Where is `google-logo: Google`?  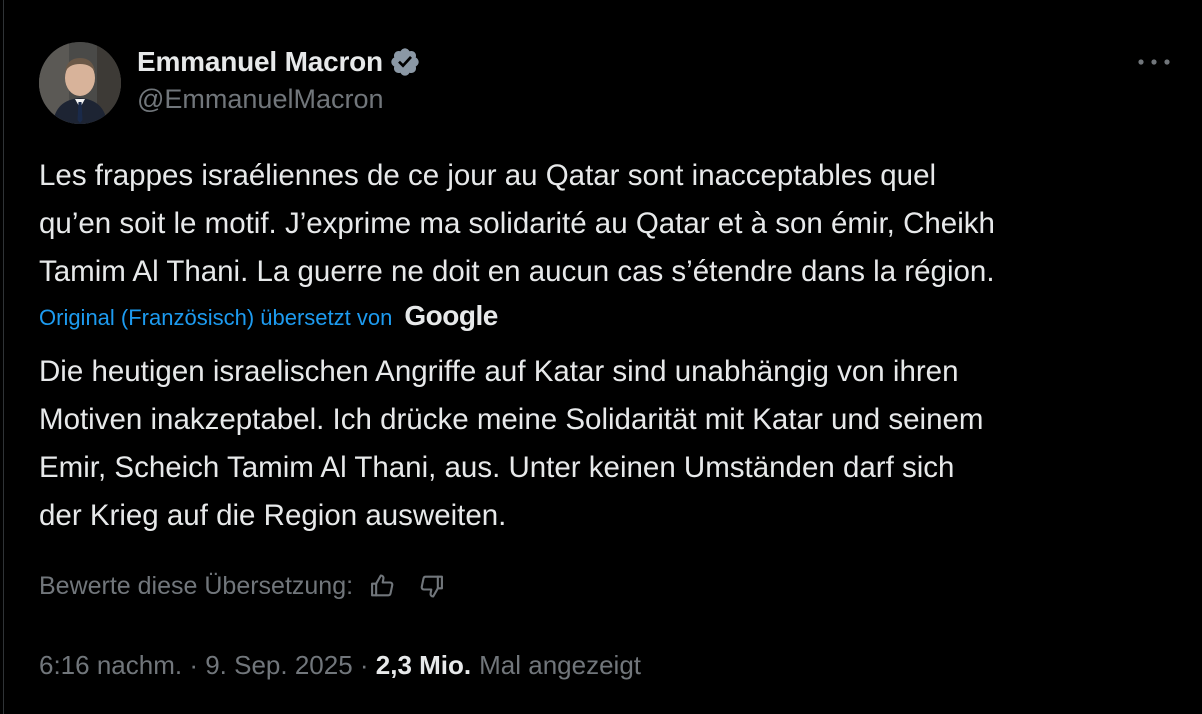 google-logo: Google is located at coordinates (451, 315).